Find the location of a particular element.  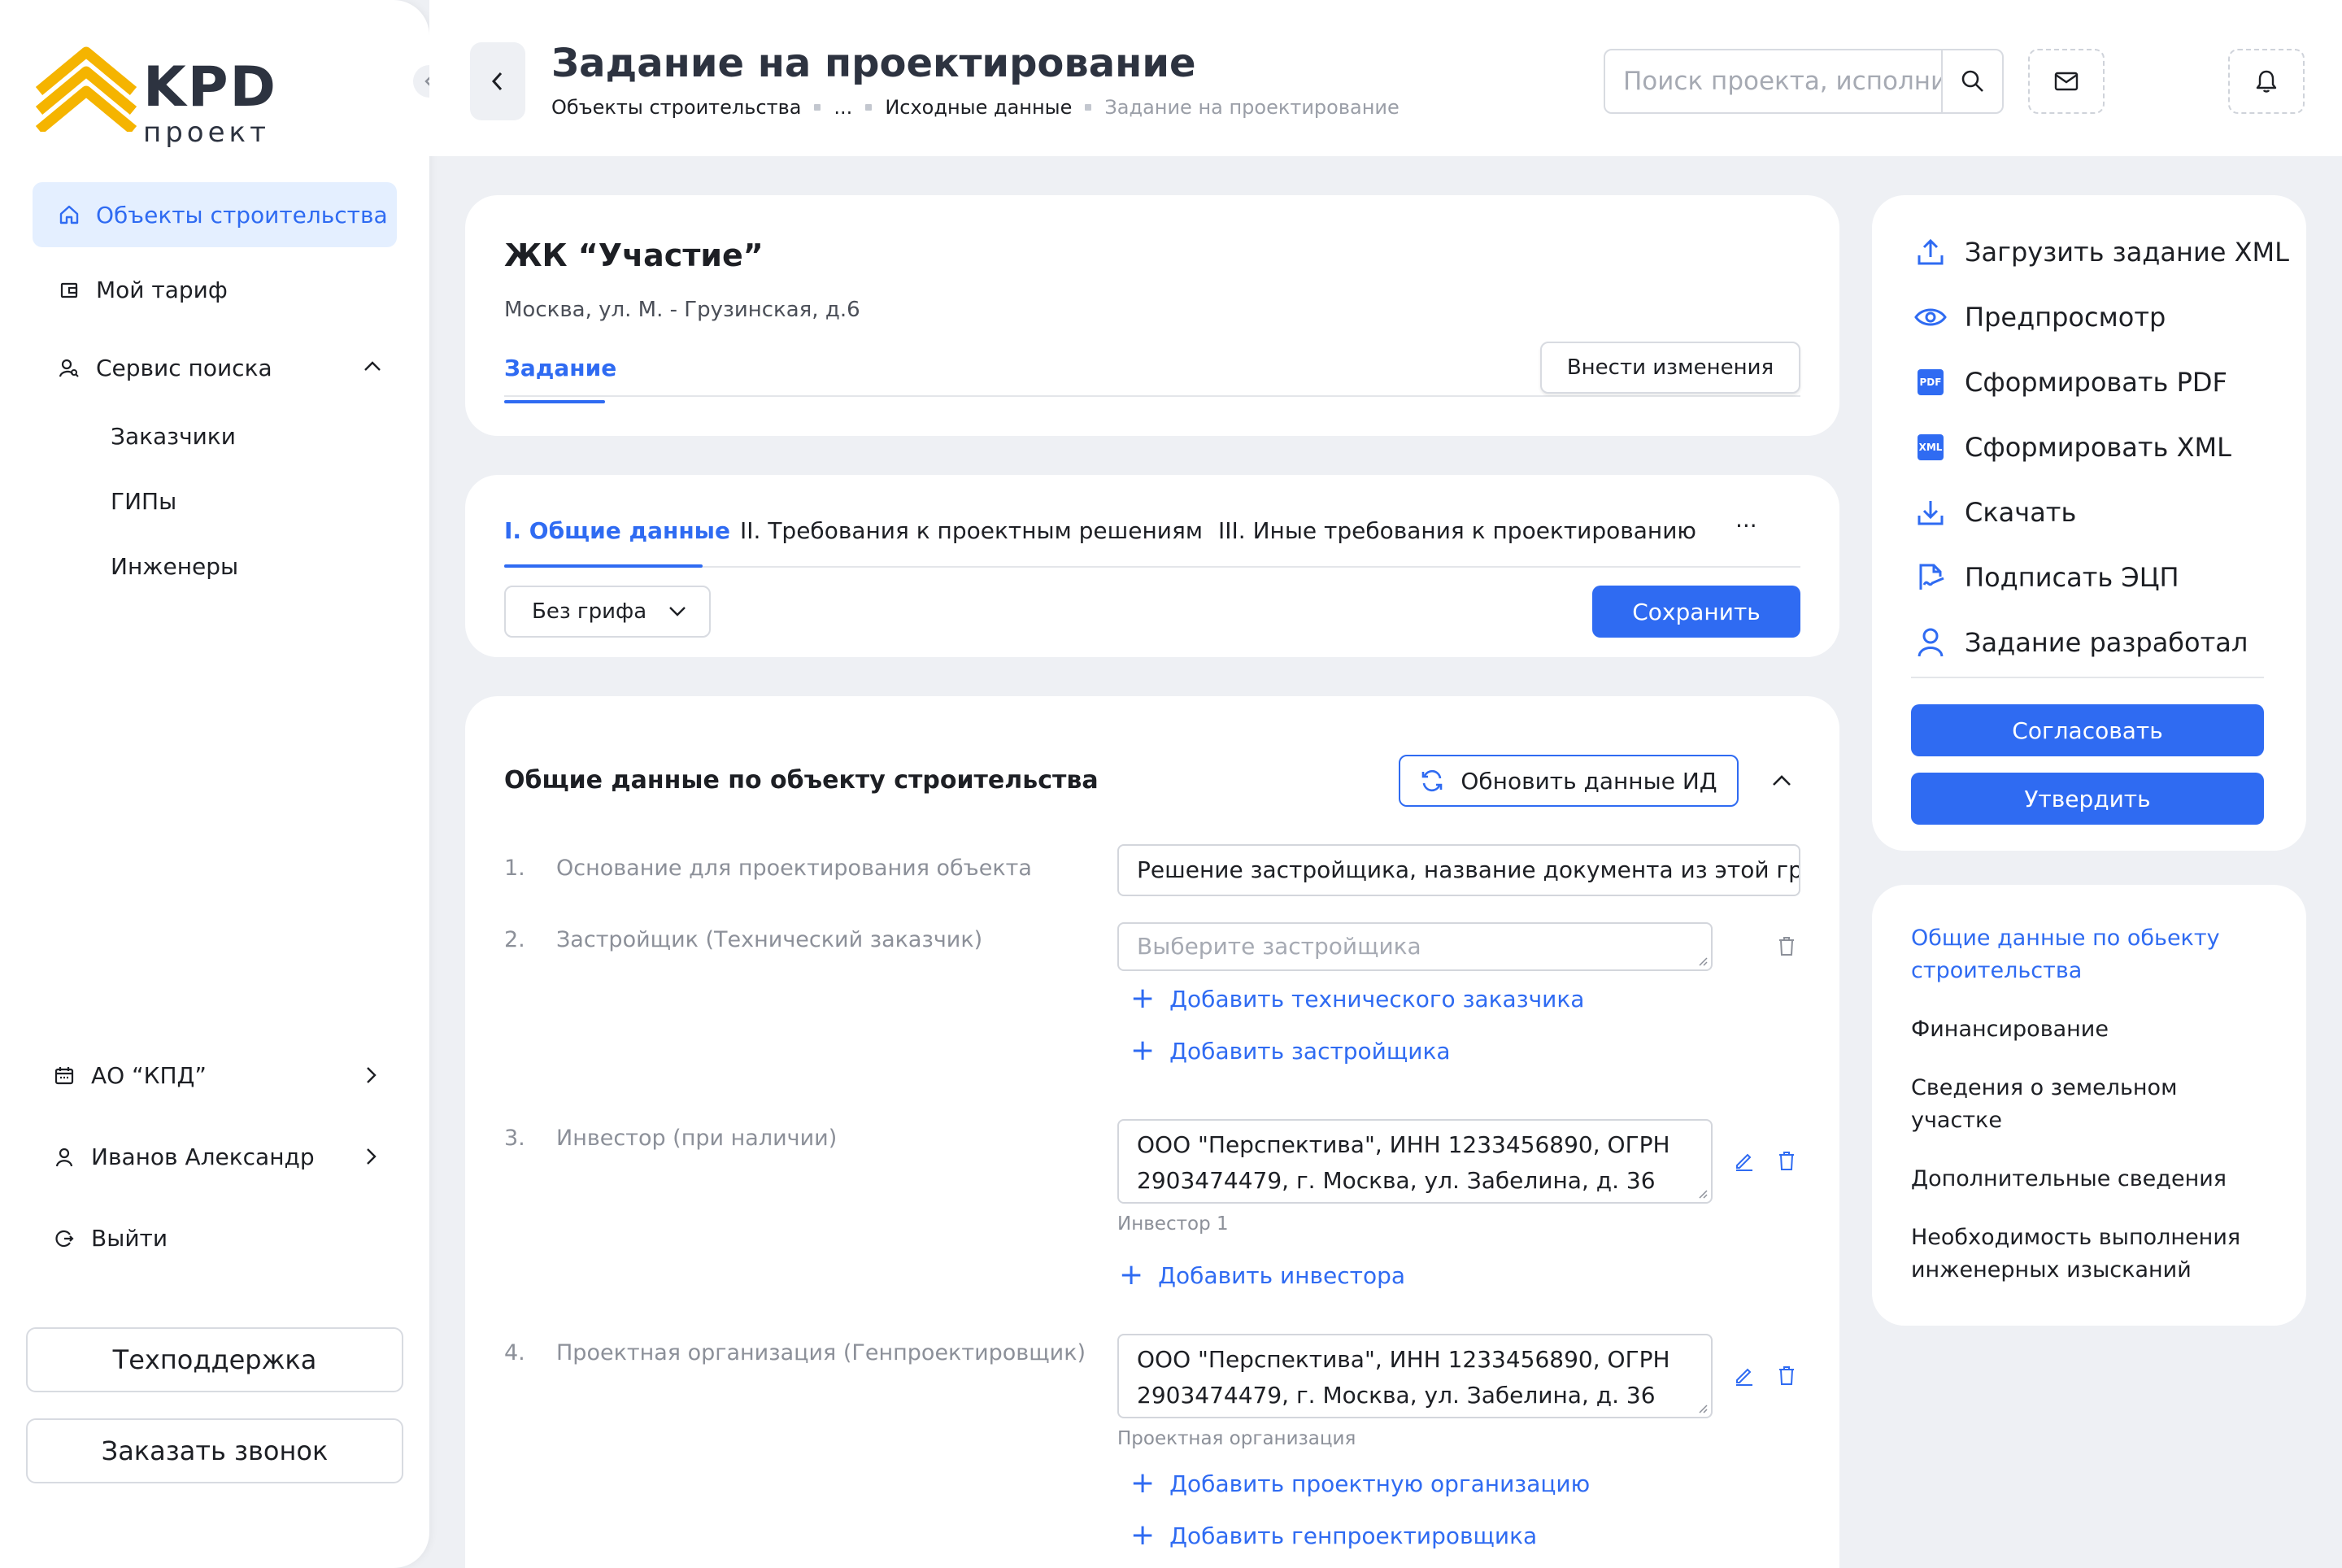

add-developer-link: + Добавить застройщика is located at coordinates (1290, 1050).